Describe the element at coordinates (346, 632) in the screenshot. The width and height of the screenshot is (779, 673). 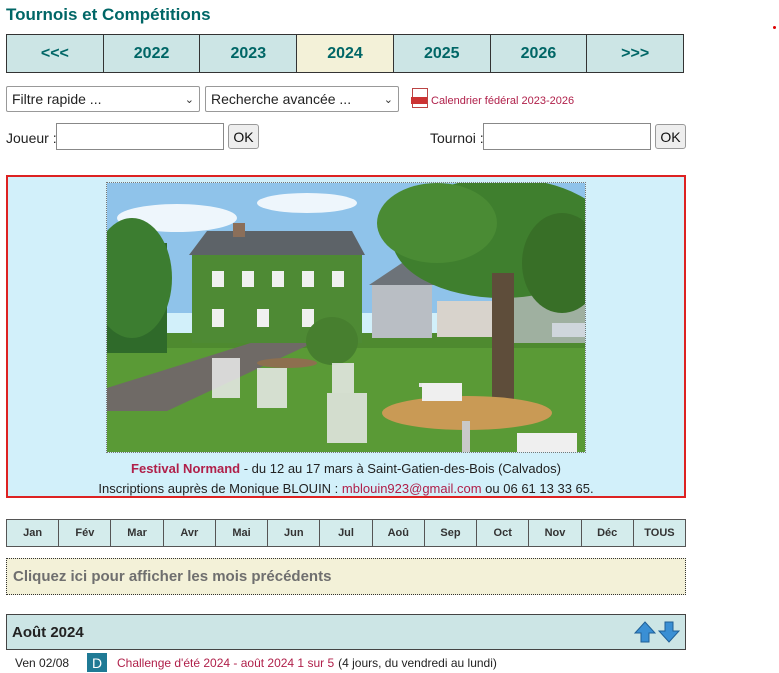
I see `month-section-header: Août 2024` at that location.